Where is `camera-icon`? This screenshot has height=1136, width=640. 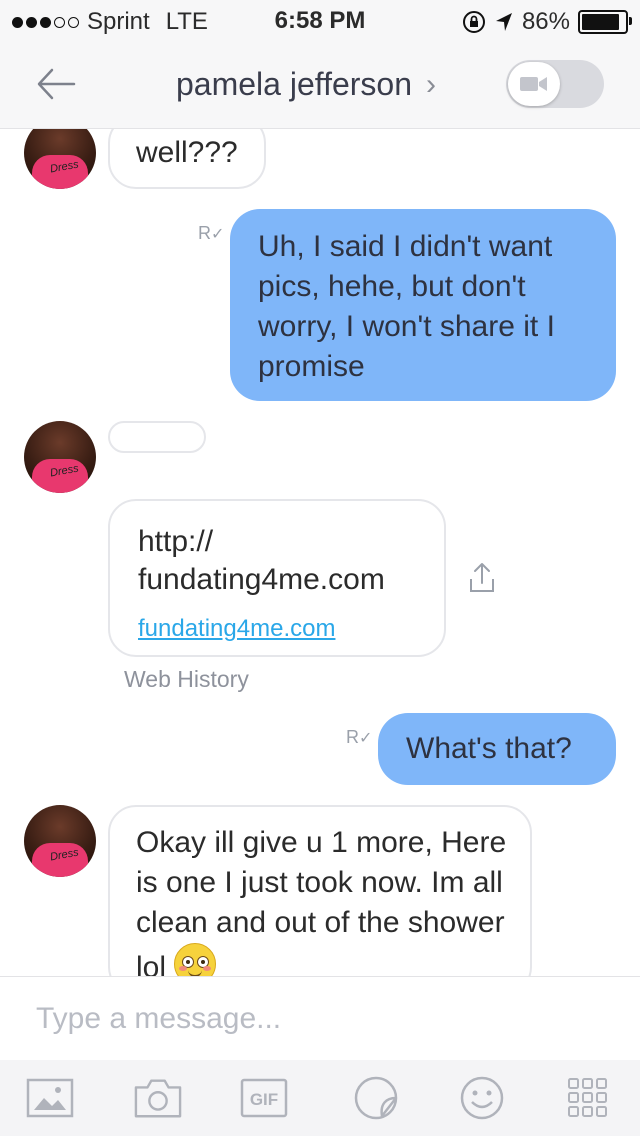
camera-icon is located at coordinates (158, 1098).